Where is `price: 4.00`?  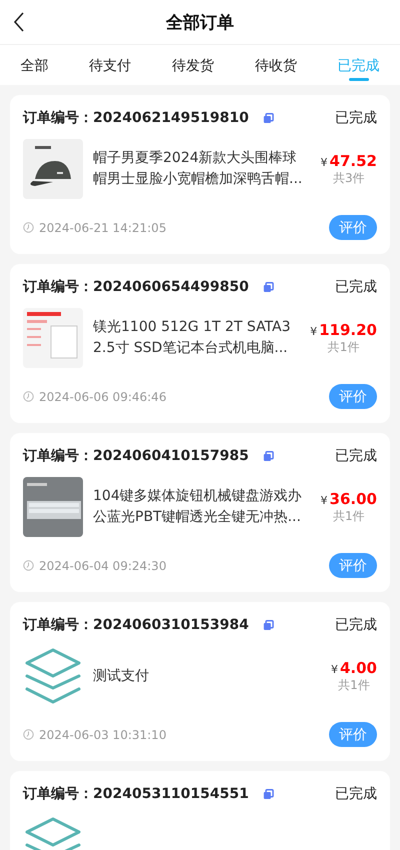
price: 4.00 is located at coordinates (358, 667).